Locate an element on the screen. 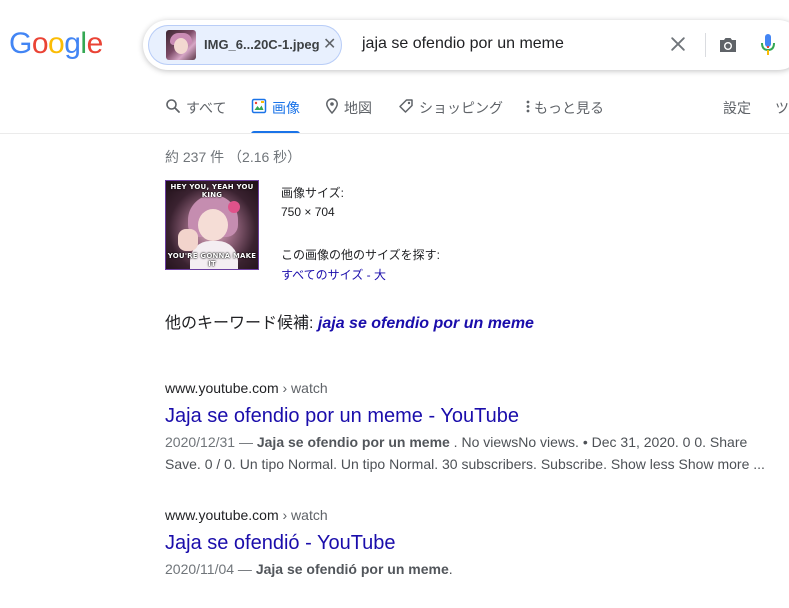  tab-settings: 設定 is located at coordinates (737, 116).